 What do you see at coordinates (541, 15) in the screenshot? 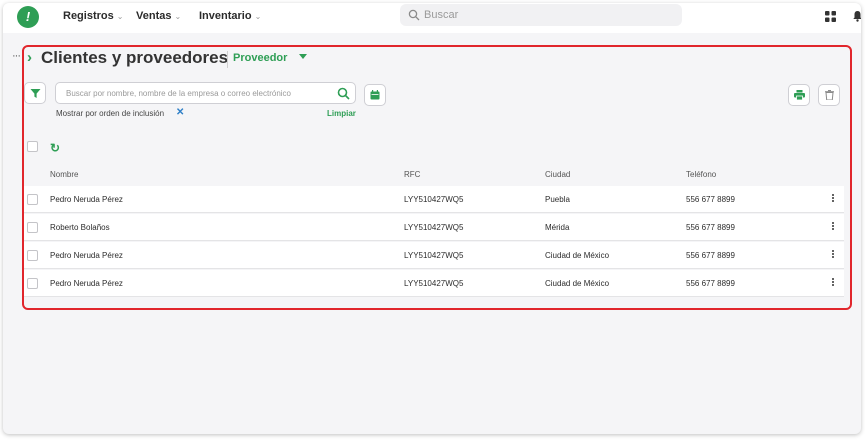
I see `global-search-input: Buscar` at bounding box center [541, 15].